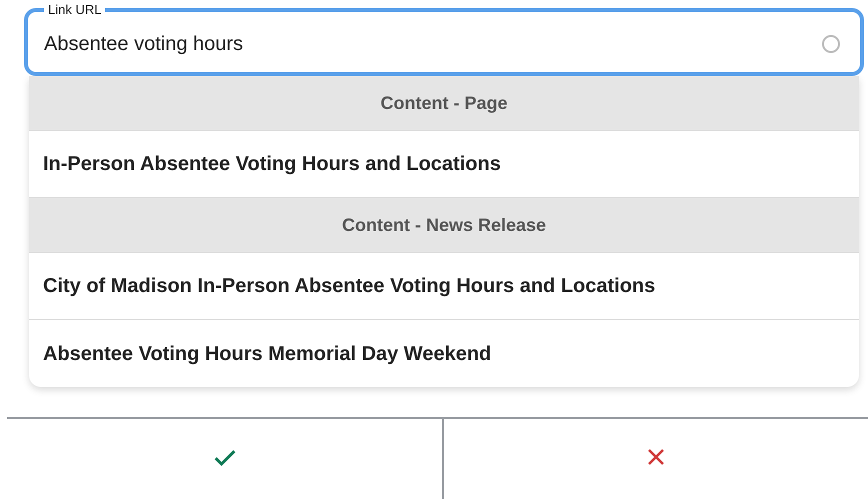 The width and height of the screenshot is (868, 499). Describe the element at coordinates (444, 353) in the screenshot. I see `result-item: Absentee Voting Hours Memorial Day Weekend` at that location.